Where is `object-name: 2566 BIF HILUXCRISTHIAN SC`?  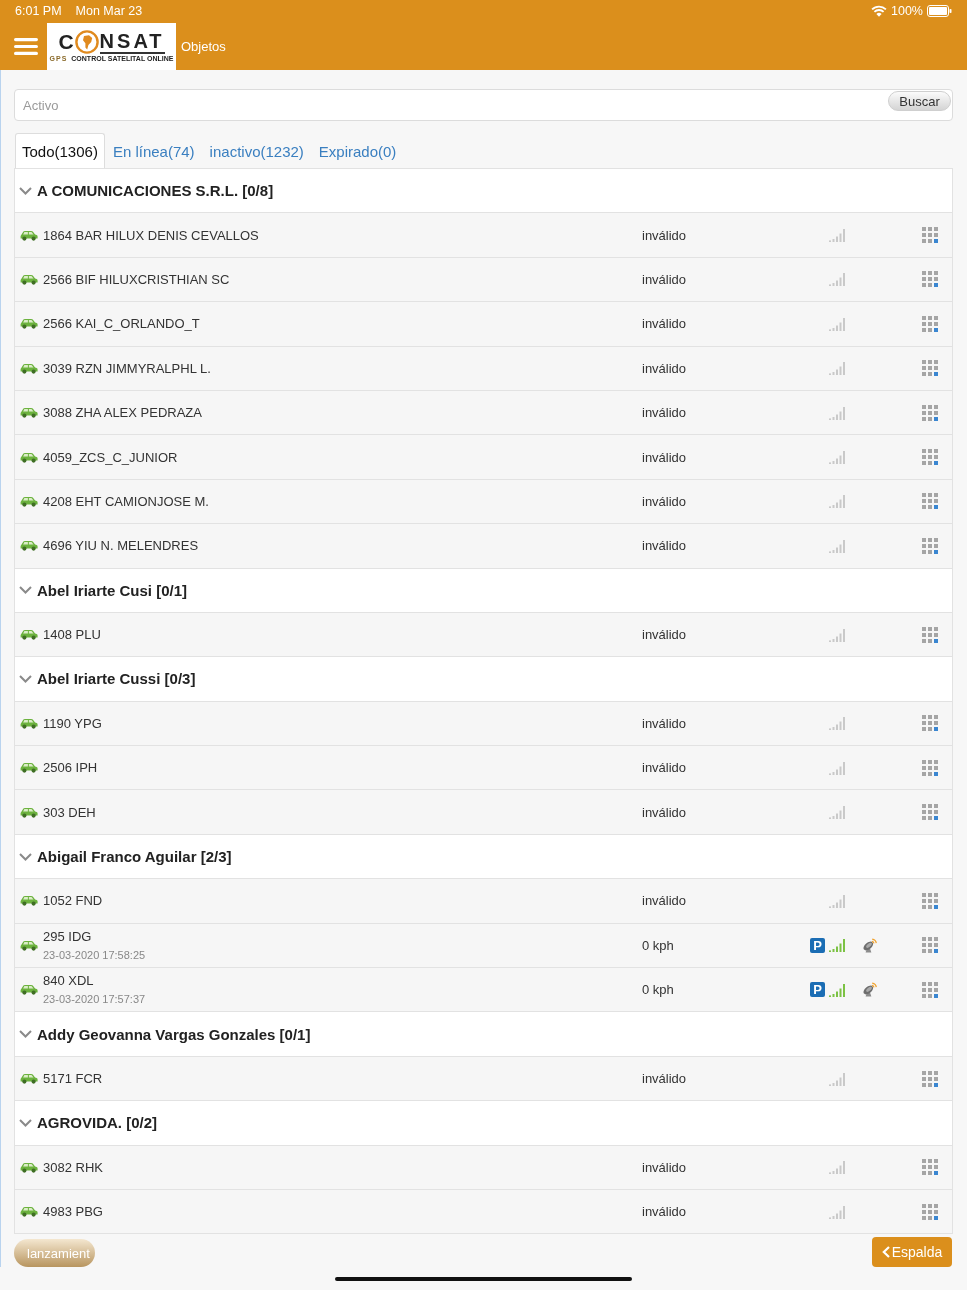 object-name: 2566 BIF HILUXCRISTHIAN SC is located at coordinates (137, 279).